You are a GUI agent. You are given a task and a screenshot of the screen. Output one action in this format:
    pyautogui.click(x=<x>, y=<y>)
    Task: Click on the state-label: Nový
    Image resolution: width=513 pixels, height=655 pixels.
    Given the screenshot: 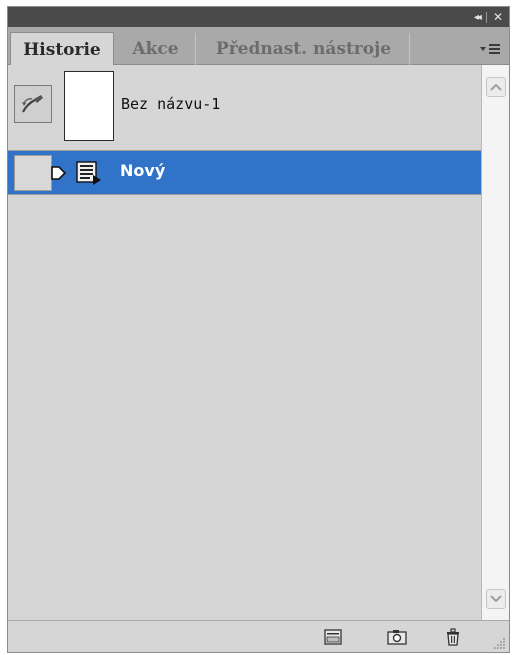 What is the action you would take?
    pyautogui.click(x=143, y=170)
    